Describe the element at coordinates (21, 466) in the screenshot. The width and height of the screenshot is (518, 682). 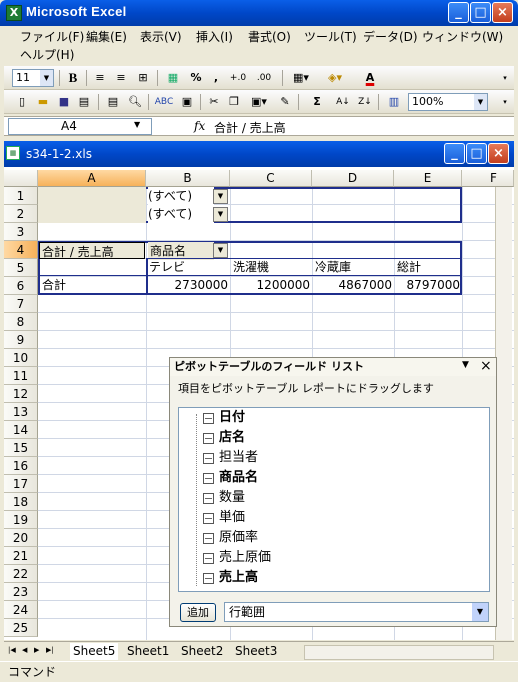
I see `row-header: 16` at that location.